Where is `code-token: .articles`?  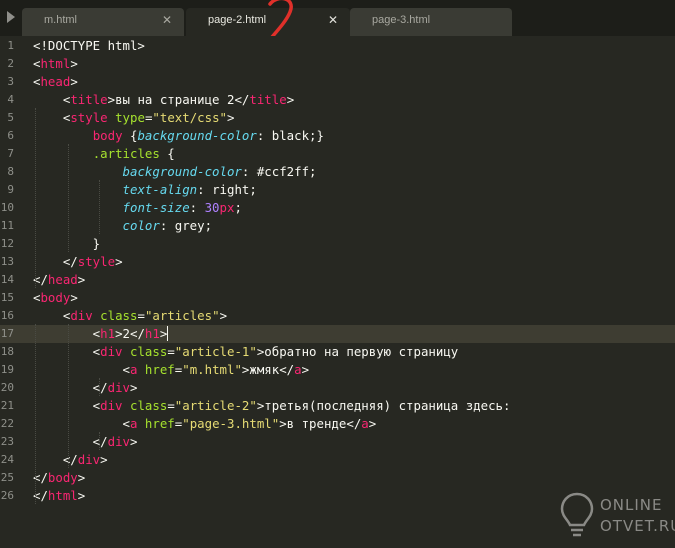
code-token: .articles is located at coordinates (126, 153).